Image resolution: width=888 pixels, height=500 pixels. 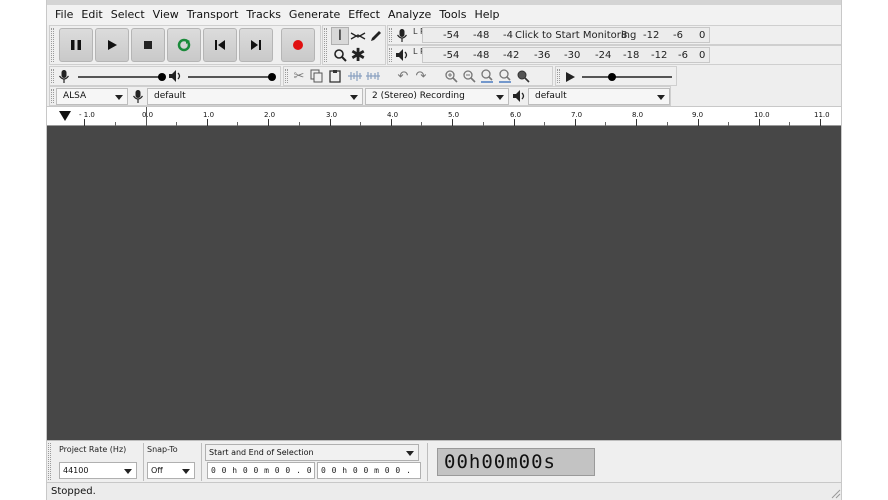 I want to click on envelope-tool, so click(x=358, y=36).